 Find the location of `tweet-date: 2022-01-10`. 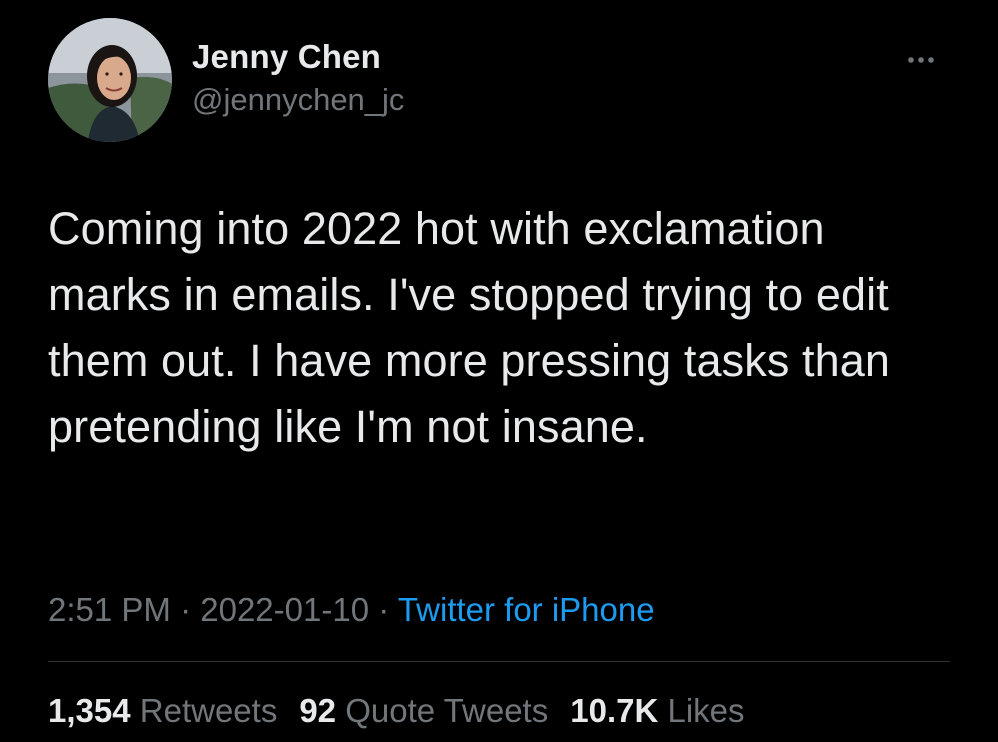

tweet-date: 2022-01-10 is located at coordinates (284, 609).